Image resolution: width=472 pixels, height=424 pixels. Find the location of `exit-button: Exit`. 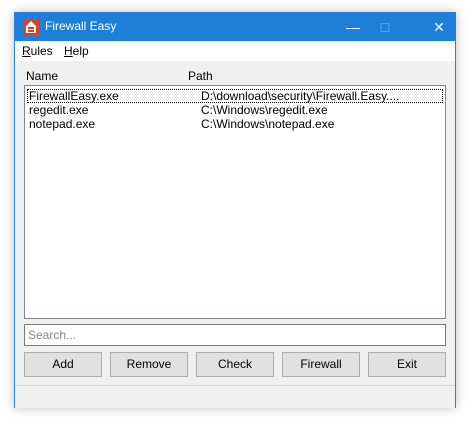

exit-button: Exit is located at coordinates (407, 364).